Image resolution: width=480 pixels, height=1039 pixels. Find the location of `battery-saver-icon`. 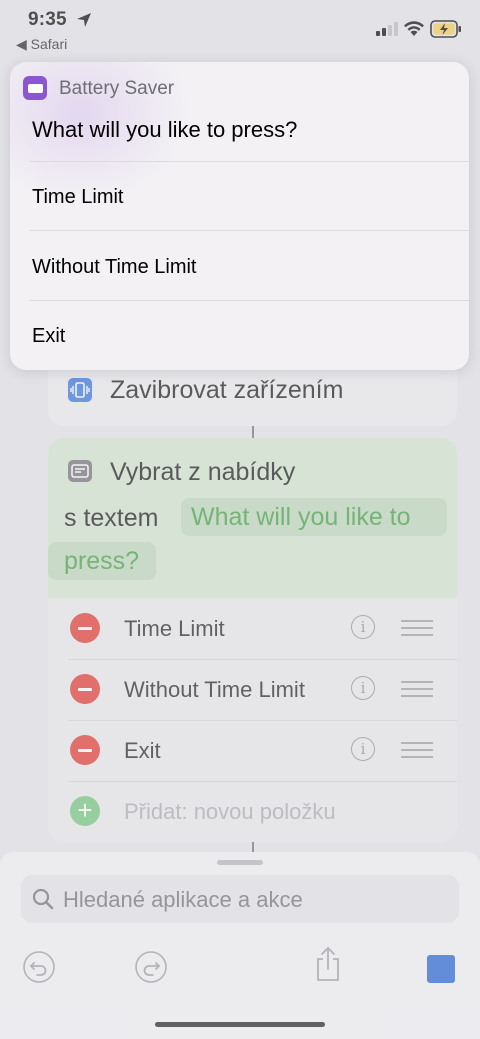

battery-saver-icon is located at coordinates (35, 88).